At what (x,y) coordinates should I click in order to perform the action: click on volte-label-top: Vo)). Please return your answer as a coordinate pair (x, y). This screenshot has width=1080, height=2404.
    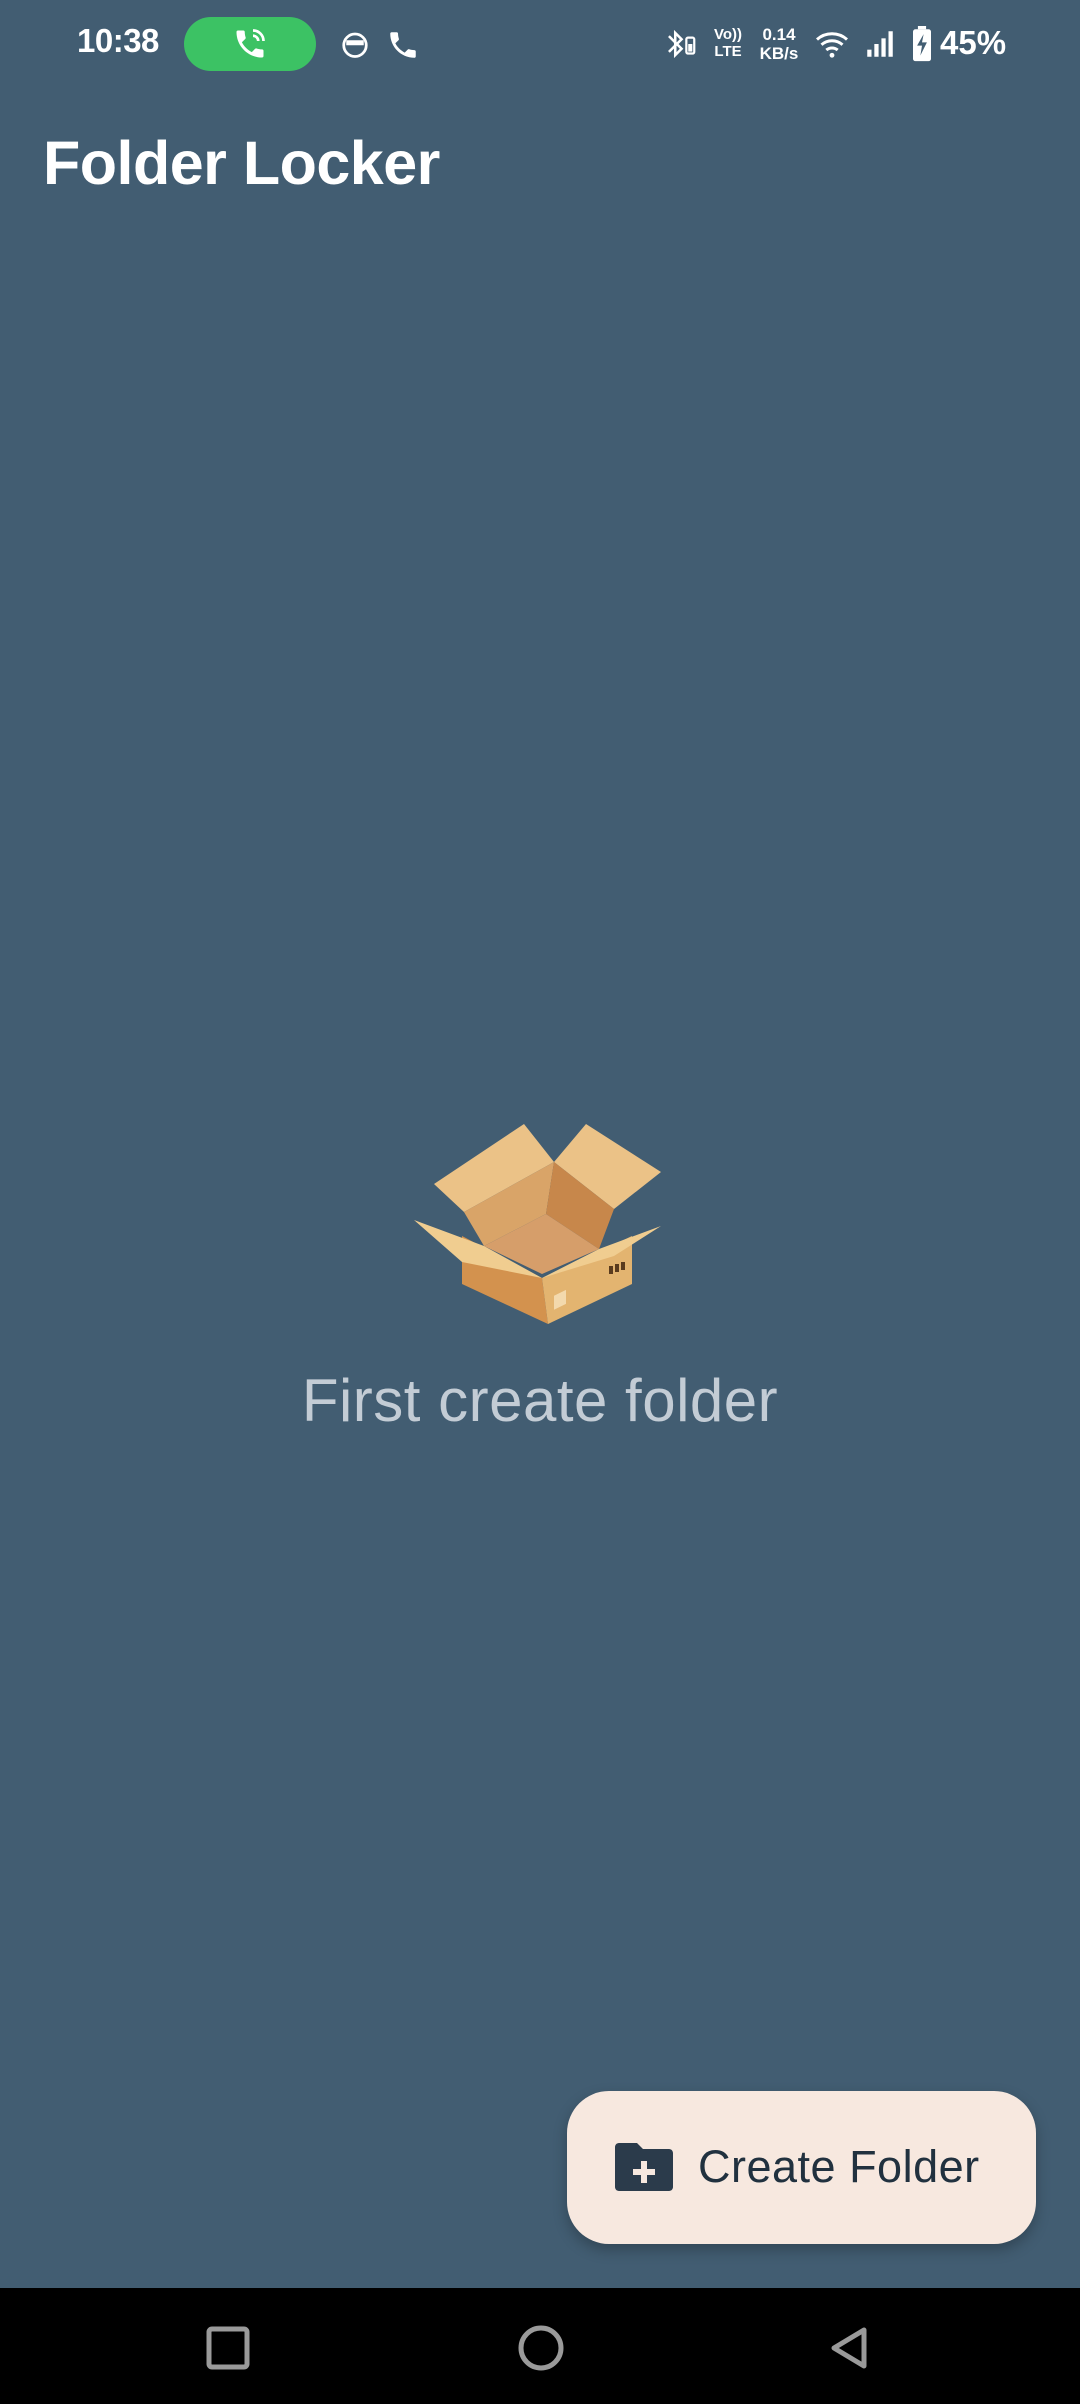
    Looking at the image, I should click on (728, 34).